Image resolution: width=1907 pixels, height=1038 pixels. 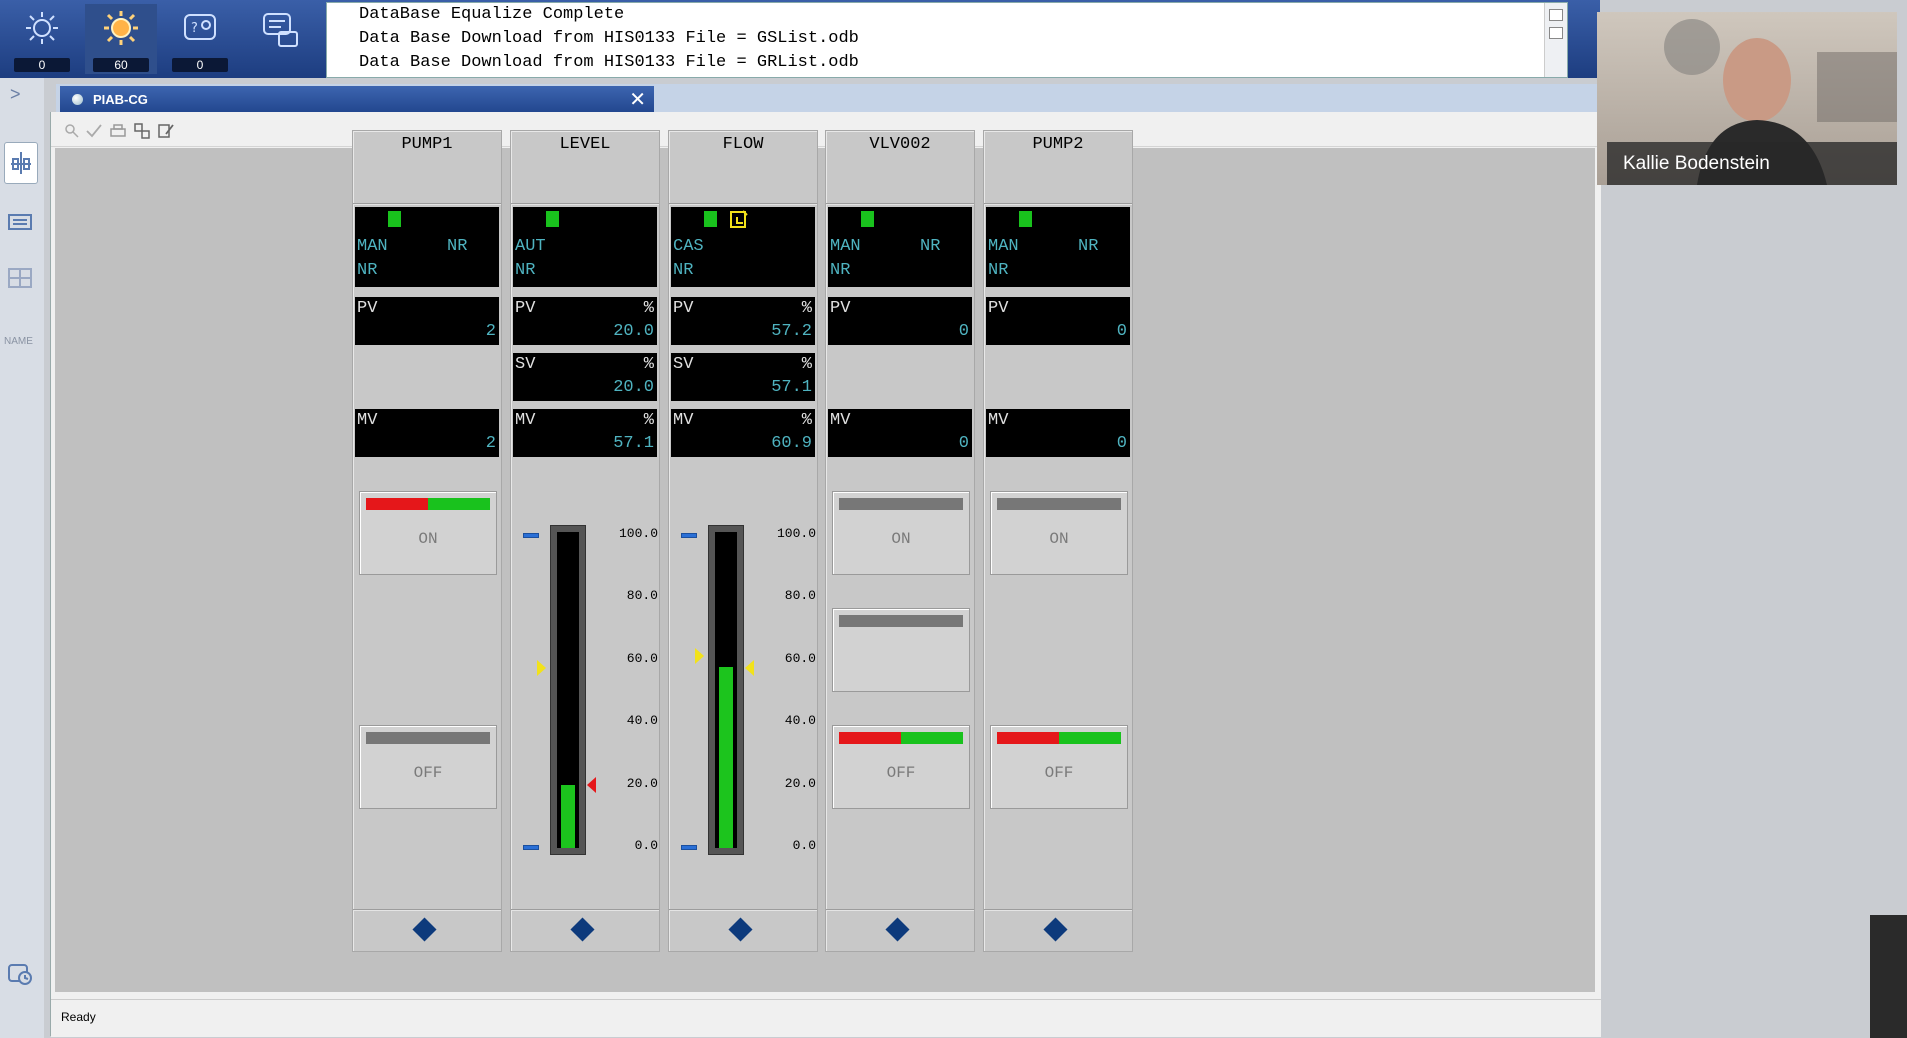 I want to click on on-state-bar, so click(x=1059, y=504).